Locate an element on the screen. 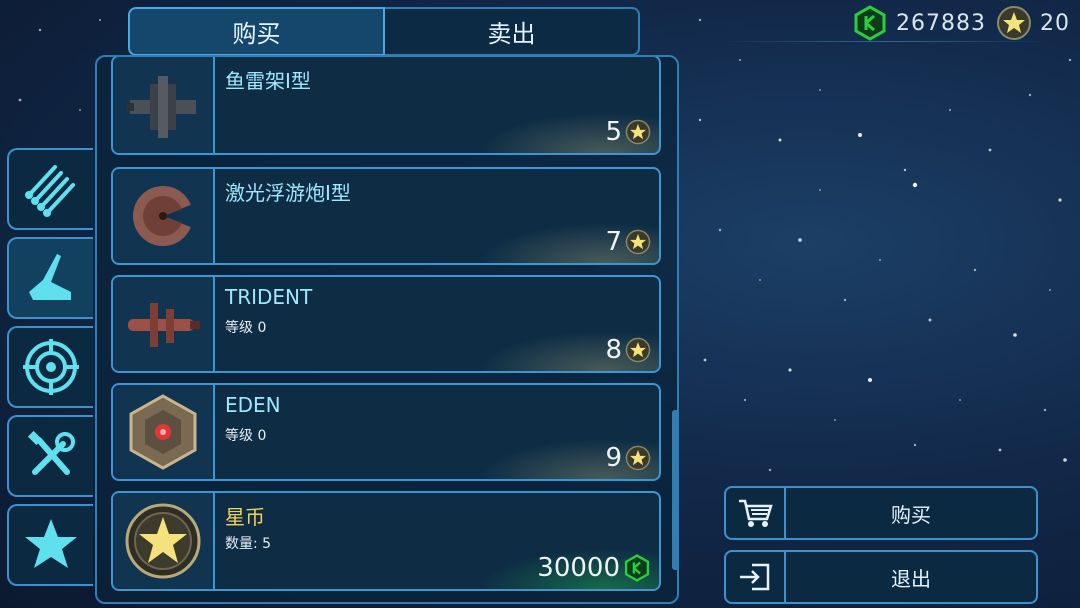  crosshair-icon is located at coordinates (51, 367).